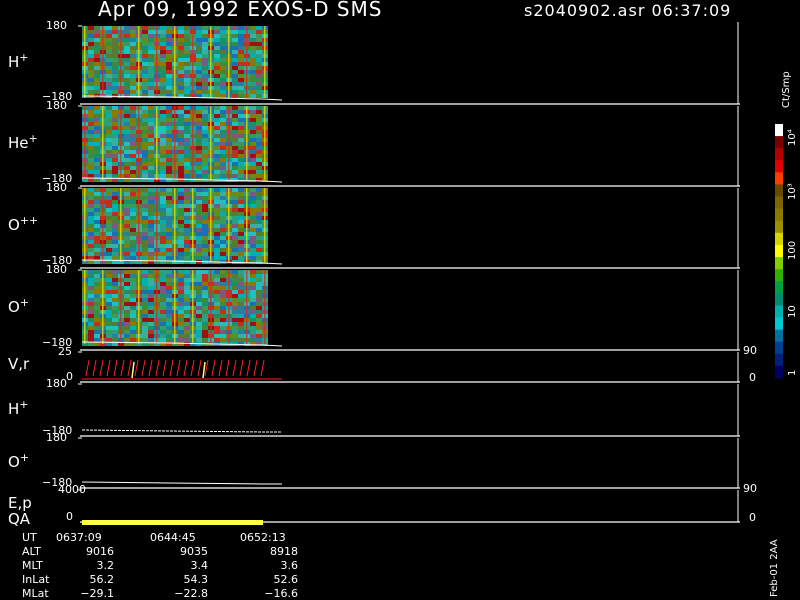 The image size is (800, 600). I want to click on ephem-value: 3.6, so click(289, 565).